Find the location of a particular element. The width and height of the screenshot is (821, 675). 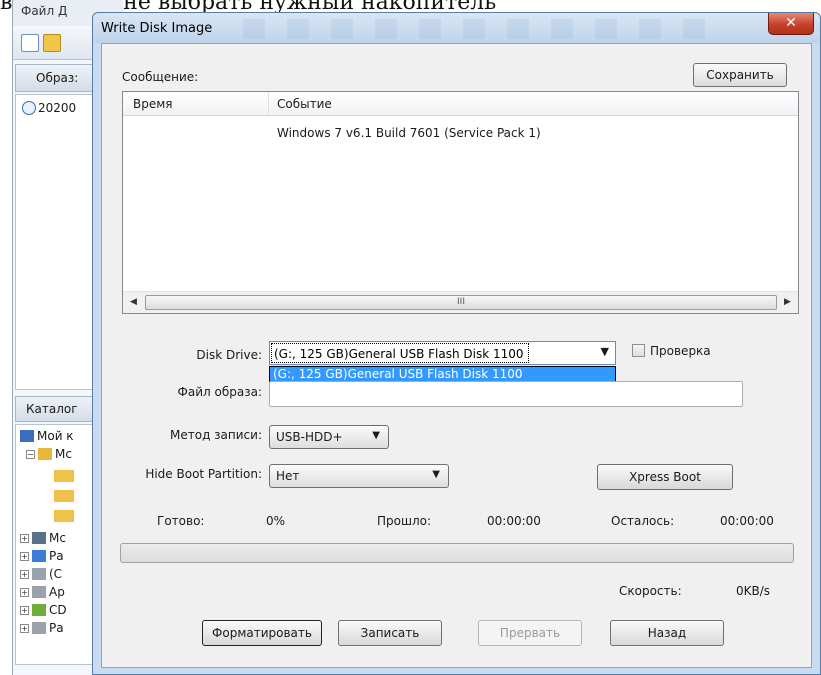

hide-boot-label: Hide Boot Partition: is located at coordinates (203, 474).